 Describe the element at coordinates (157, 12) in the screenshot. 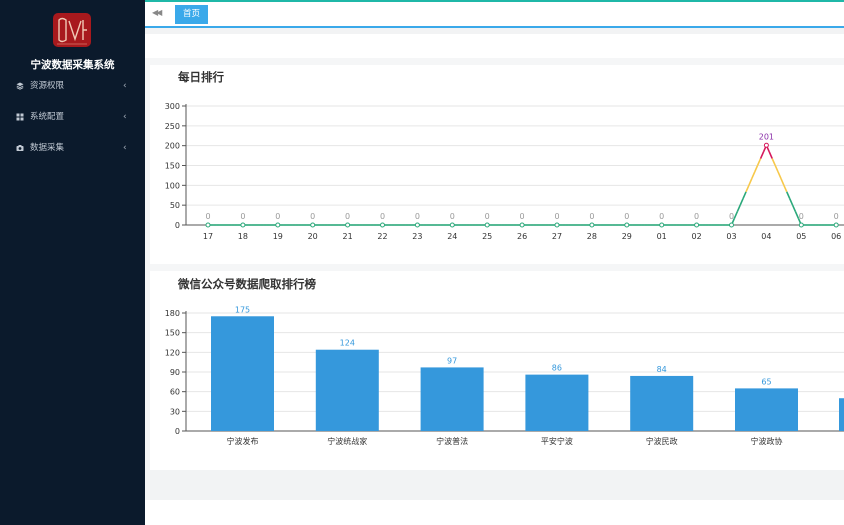

I see `double-chevron-left-icon: ◀◀` at that location.